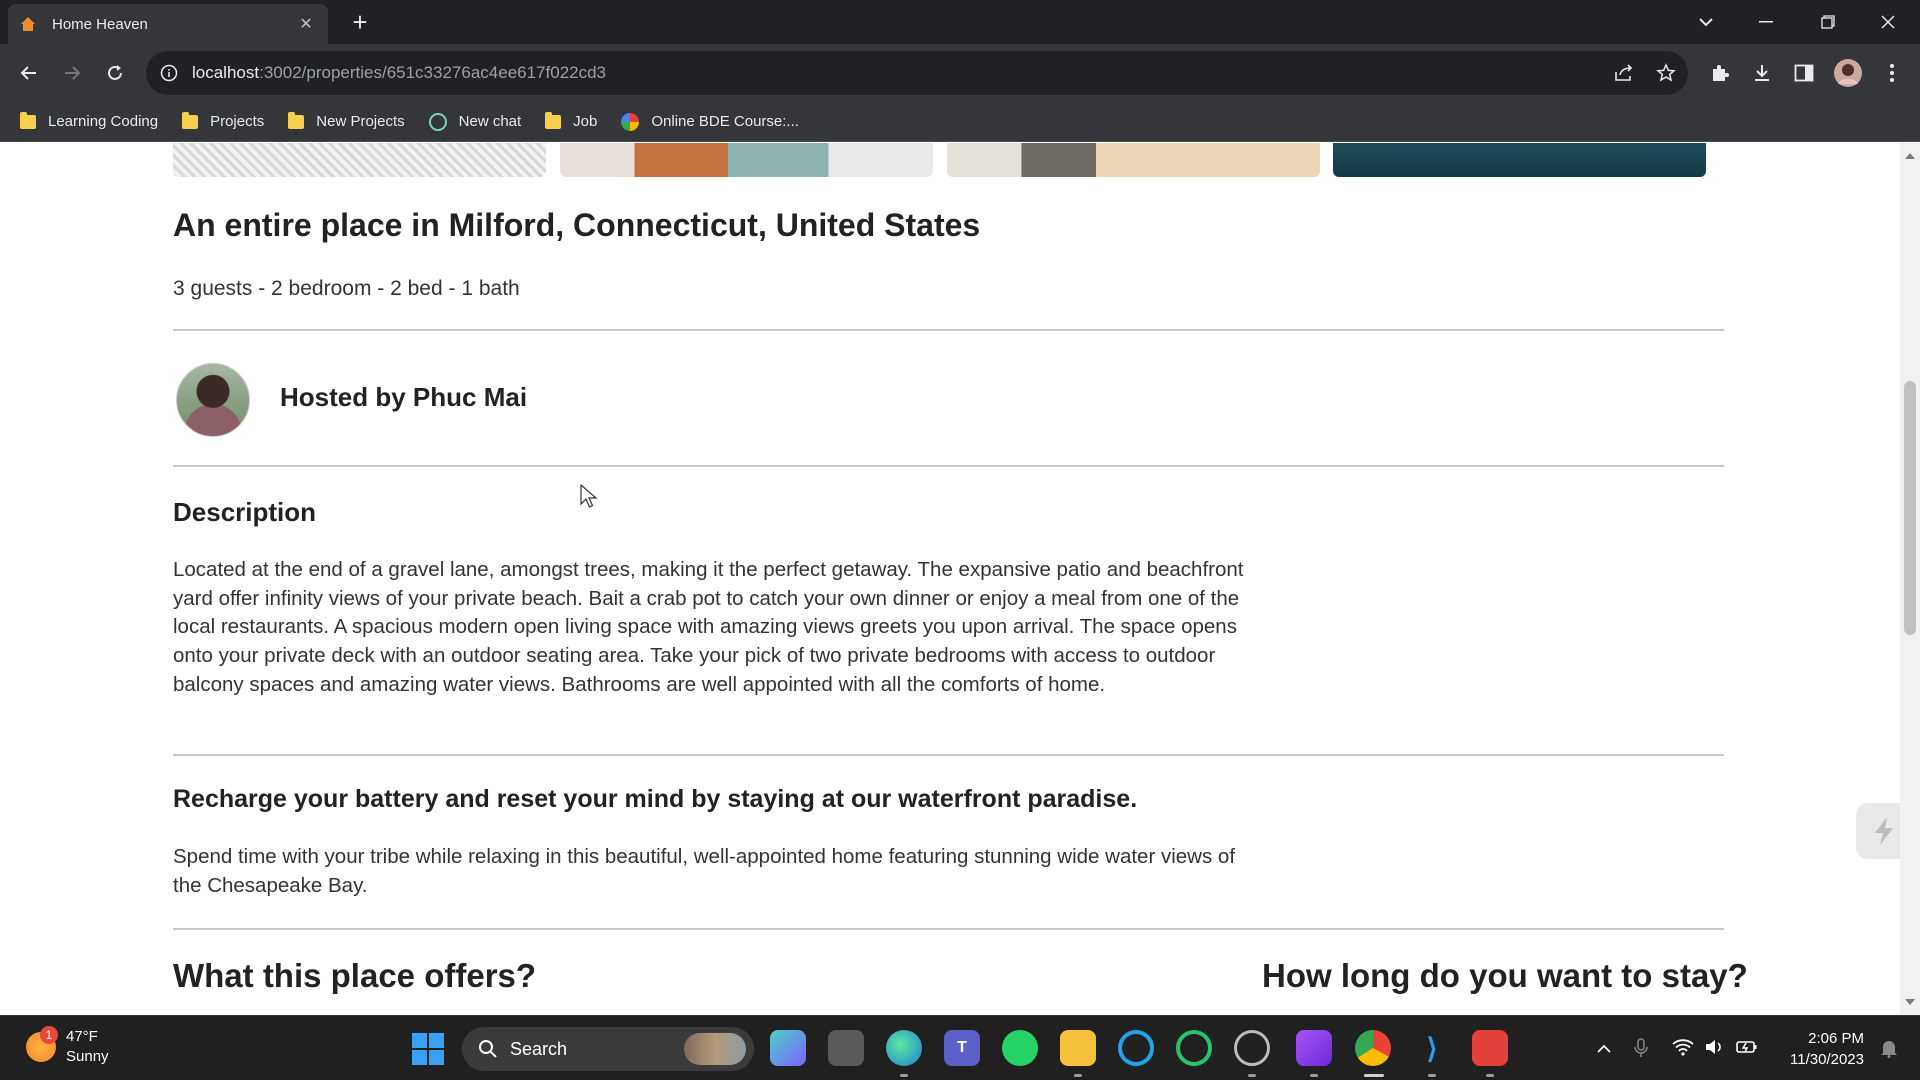 The width and height of the screenshot is (1920, 1080). What do you see at coordinates (168, 24) in the screenshot?
I see `browser-tab: Home Heaven ✕` at bounding box center [168, 24].